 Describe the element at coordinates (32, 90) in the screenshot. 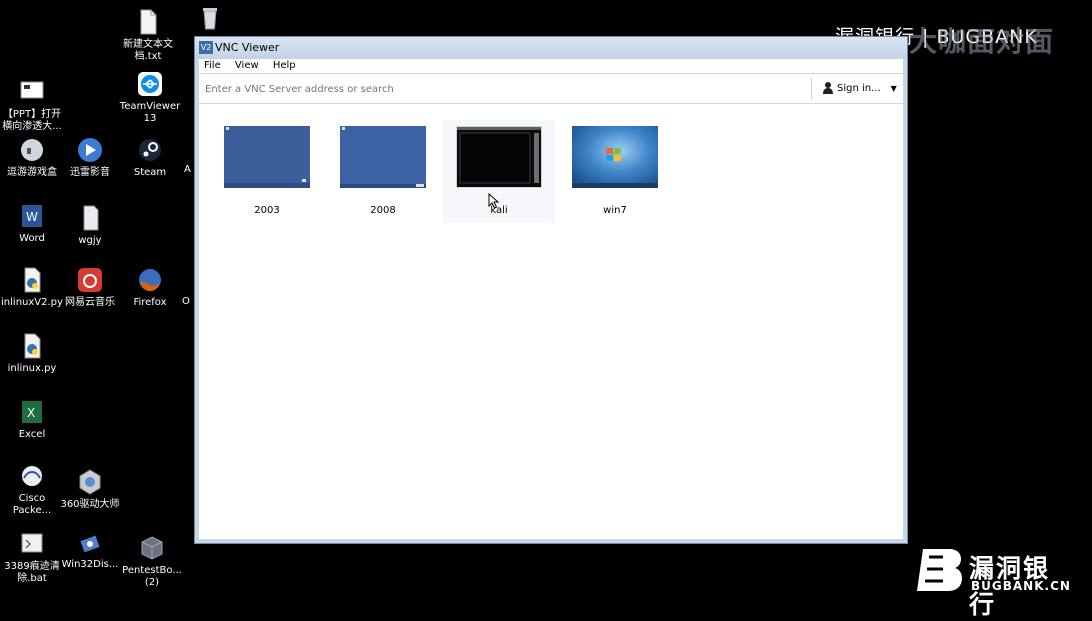

I see `ppt-shortcut-icon` at that location.